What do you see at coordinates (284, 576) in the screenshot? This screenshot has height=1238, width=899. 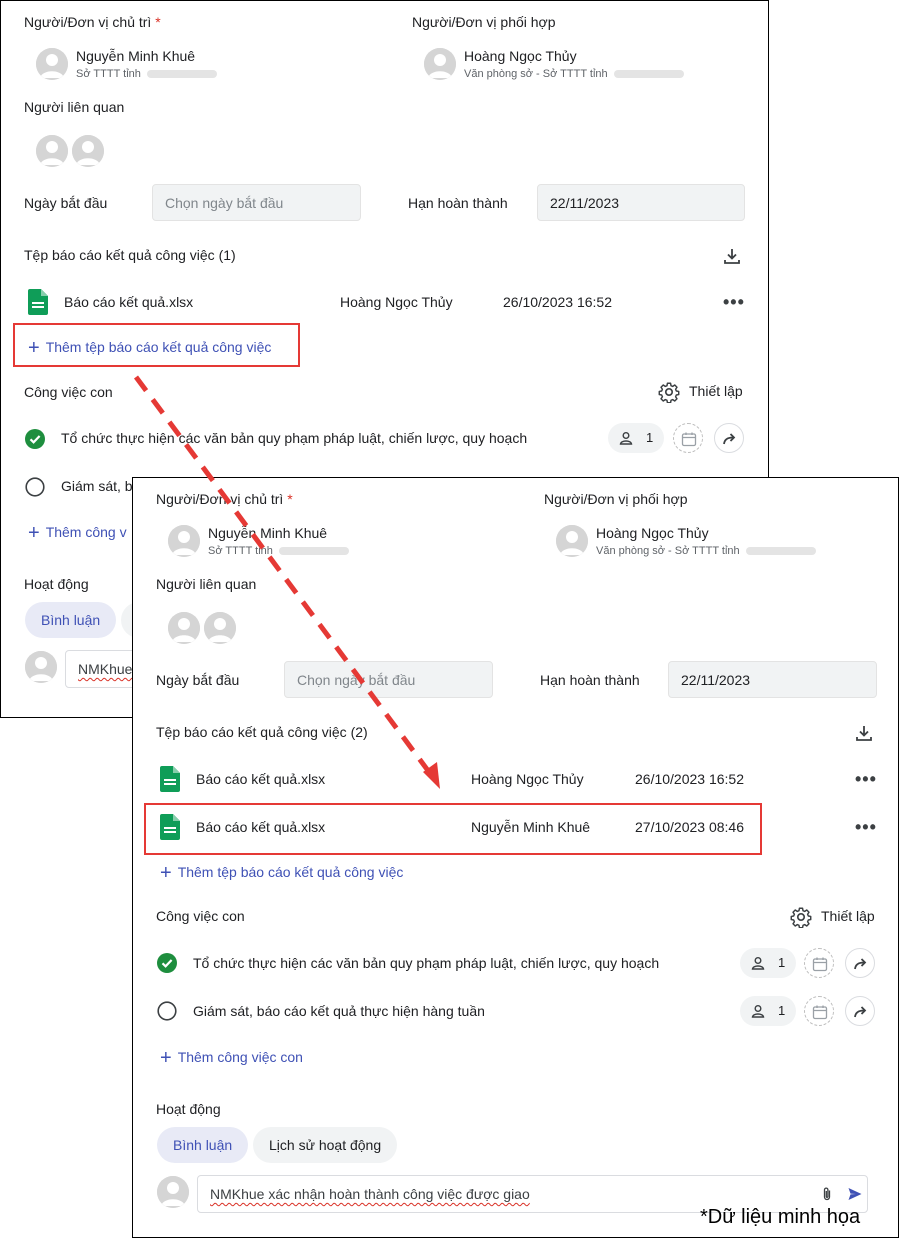 I see `arrow-line` at bounding box center [284, 576].